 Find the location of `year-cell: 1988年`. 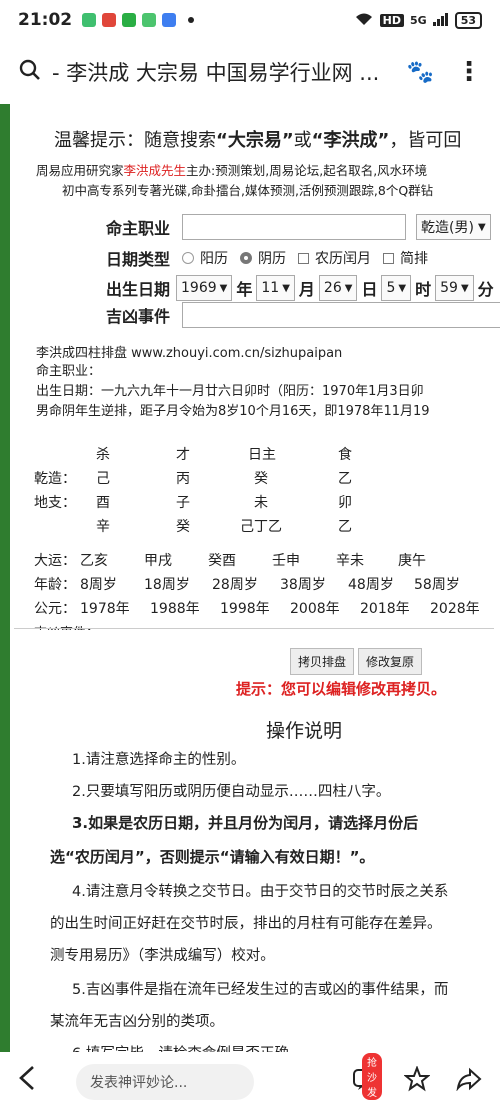

year-cell: 1988年 is located at coordinates (175, 609).